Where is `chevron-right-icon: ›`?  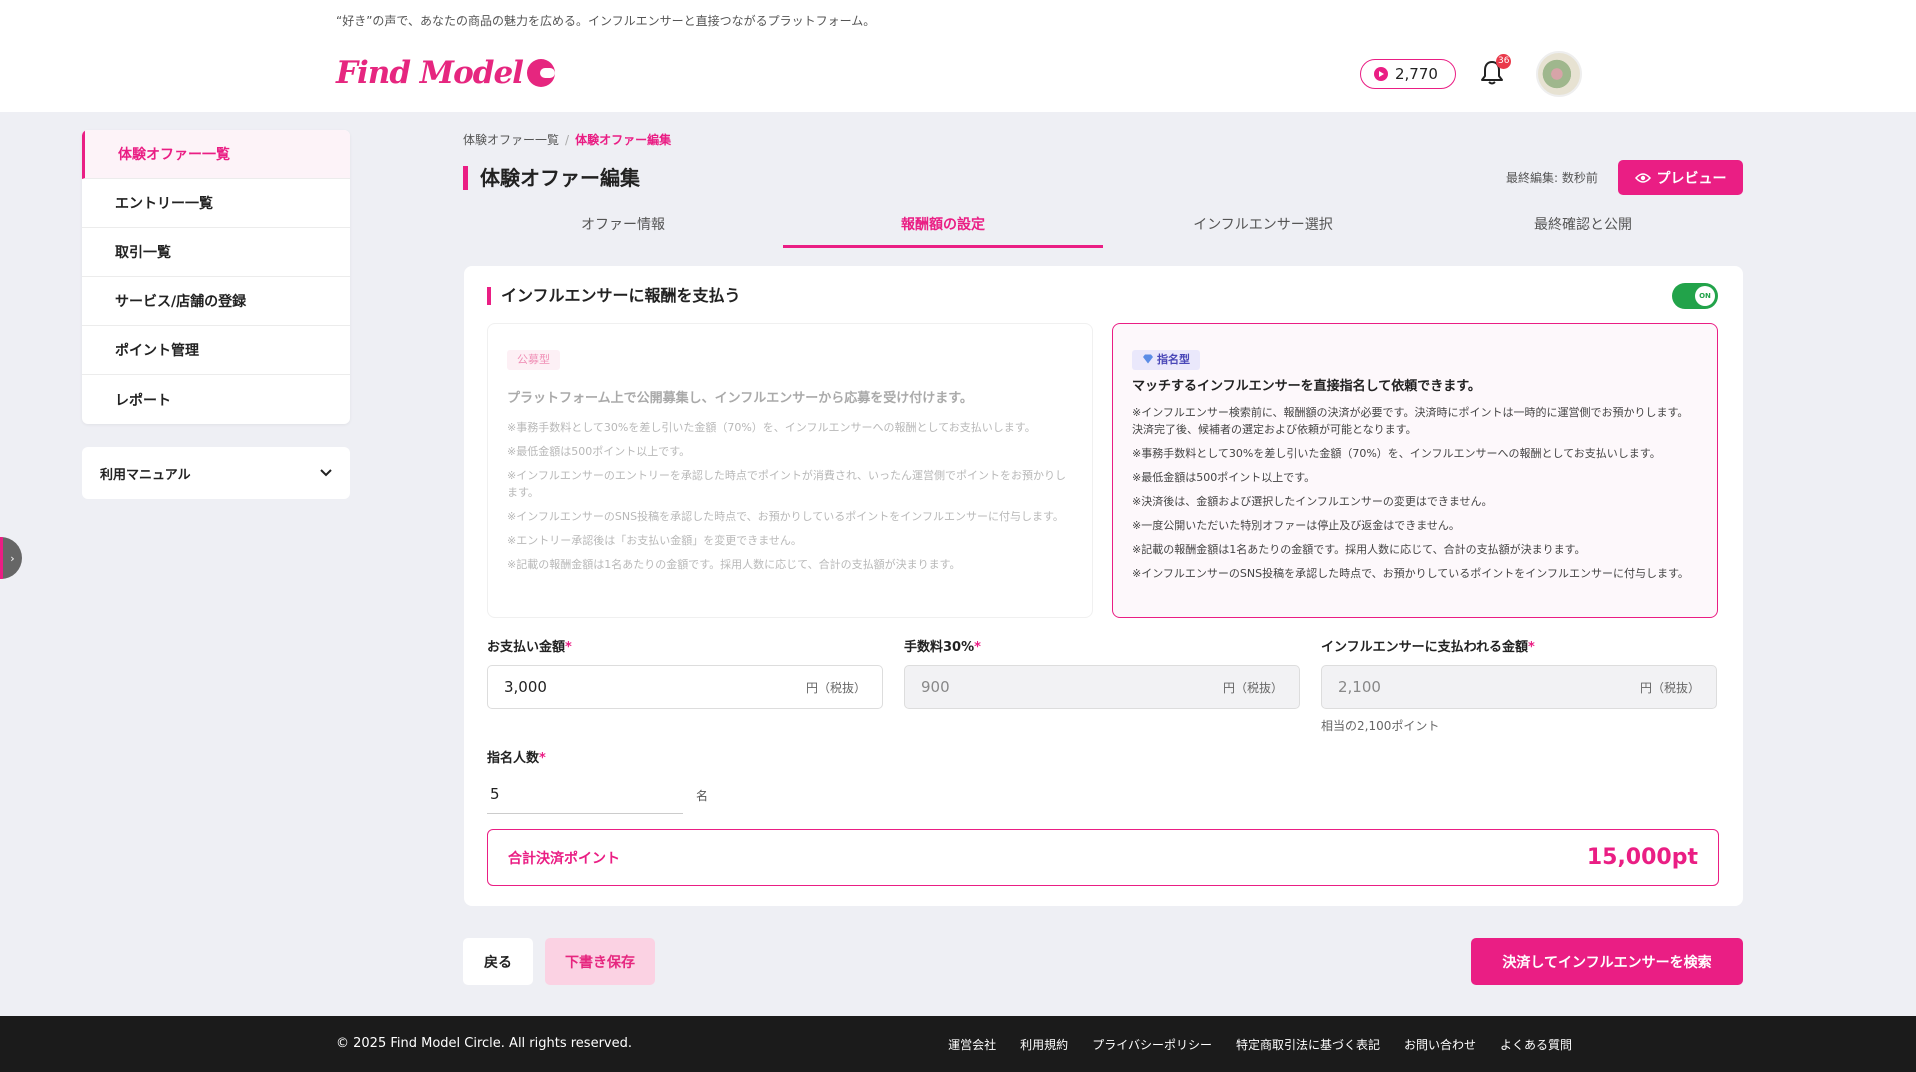 chevron-right-icon: › is located at coordinates (12, 558).